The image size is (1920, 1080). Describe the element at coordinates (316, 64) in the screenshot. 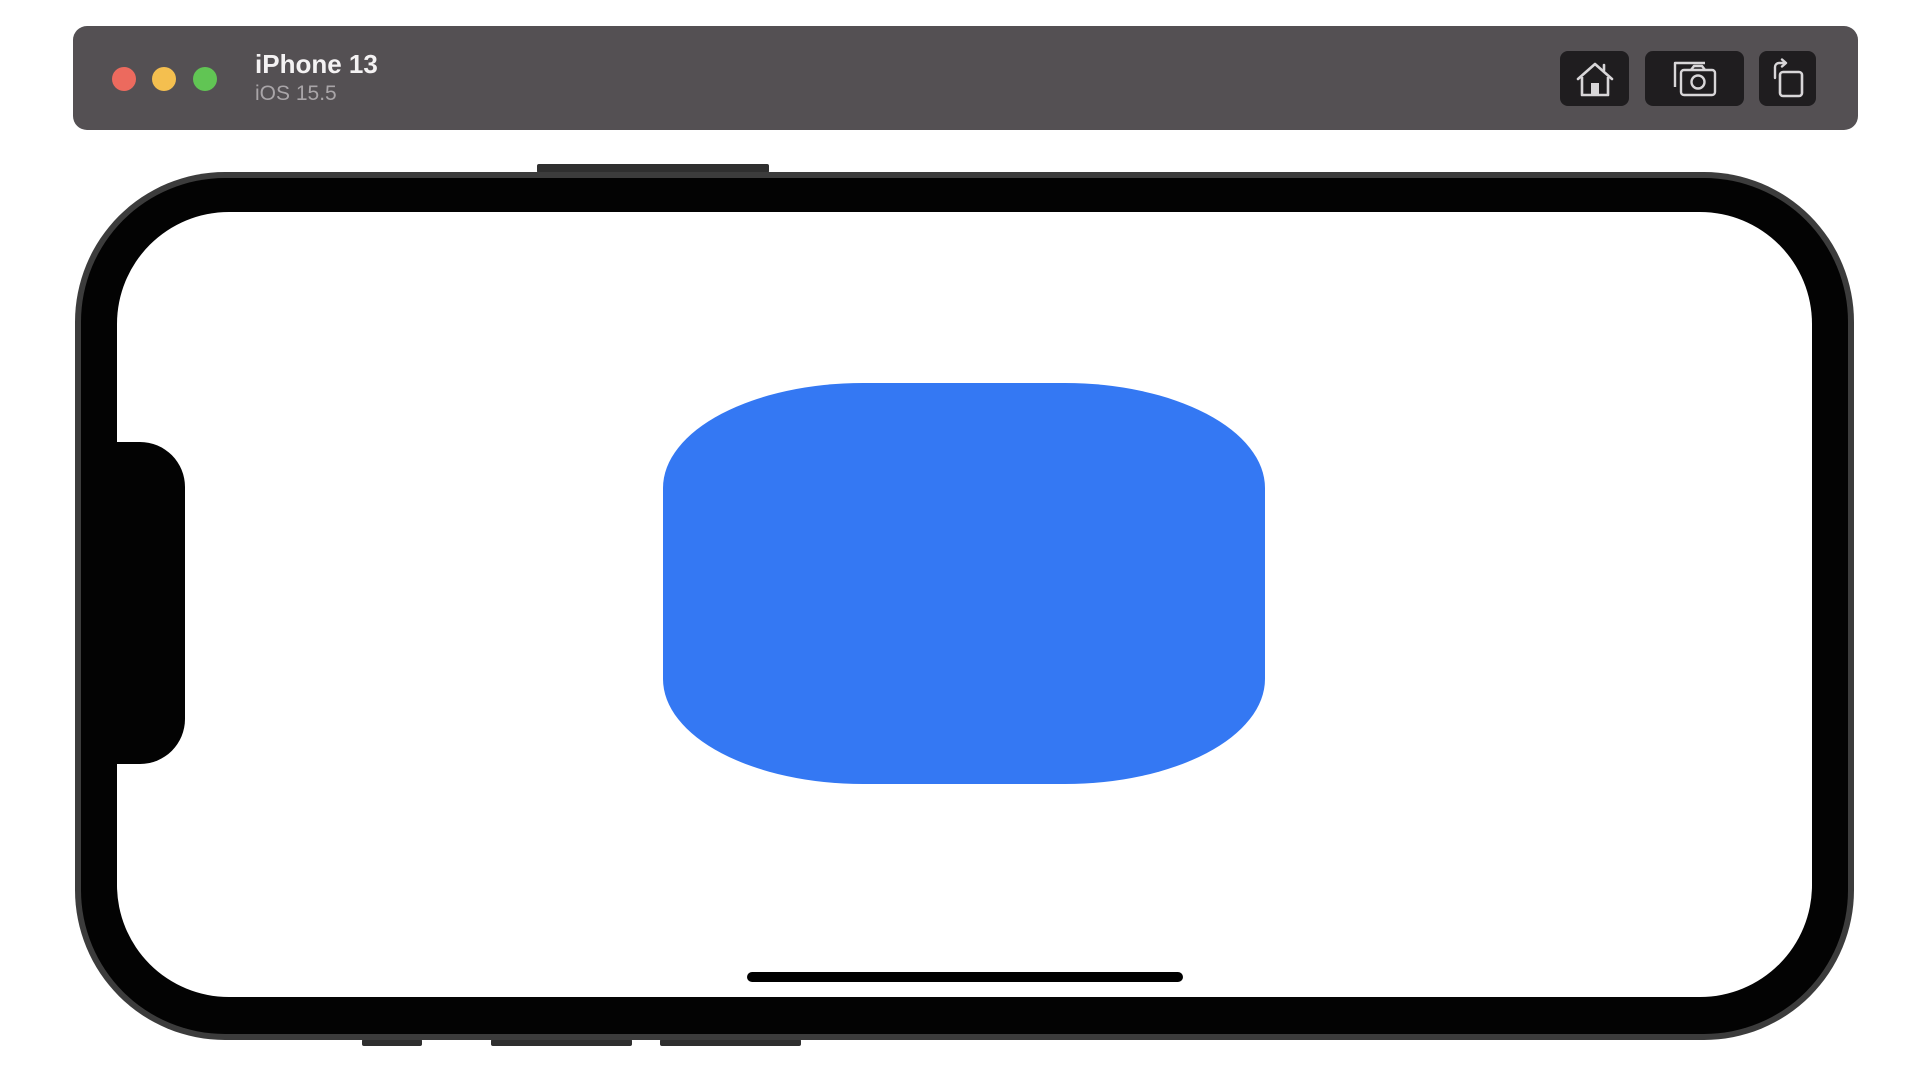

I see `device-name: iPhone 13` at that location.